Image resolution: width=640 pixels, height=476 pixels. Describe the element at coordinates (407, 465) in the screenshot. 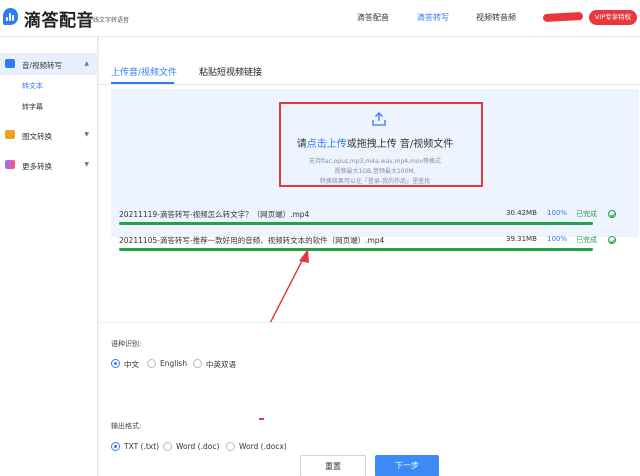

I see `next-step-button: 下一步` at that location.